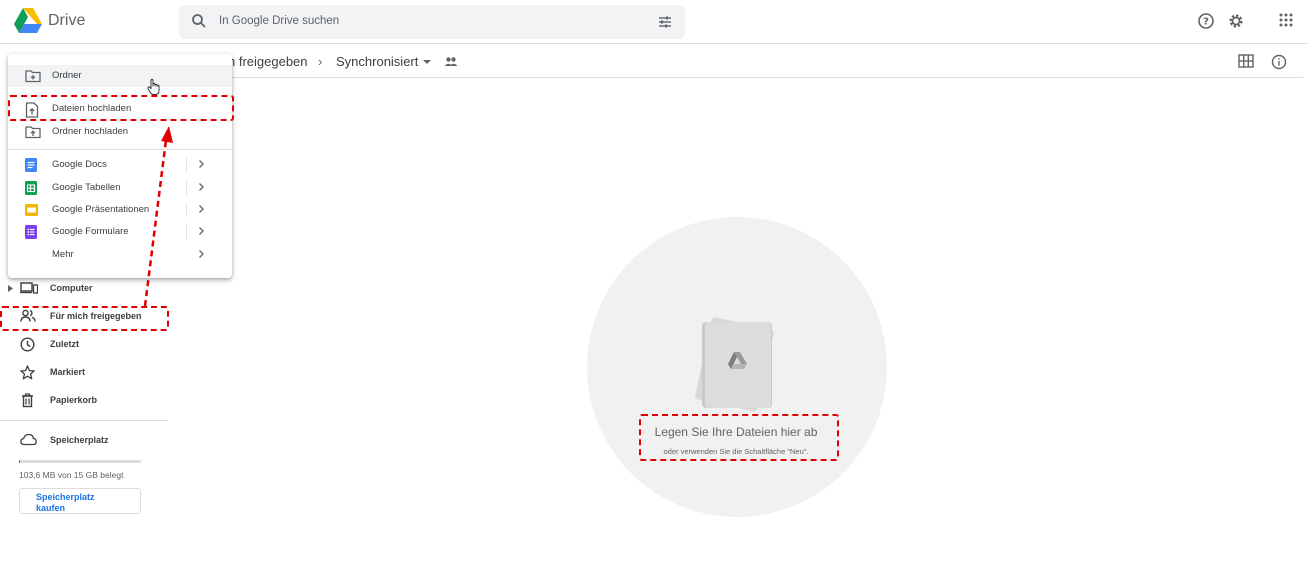 This screenshot has width=1307, height=583. I want to click on breadcrumb-parent: n freigegeben, so click(268, 61).